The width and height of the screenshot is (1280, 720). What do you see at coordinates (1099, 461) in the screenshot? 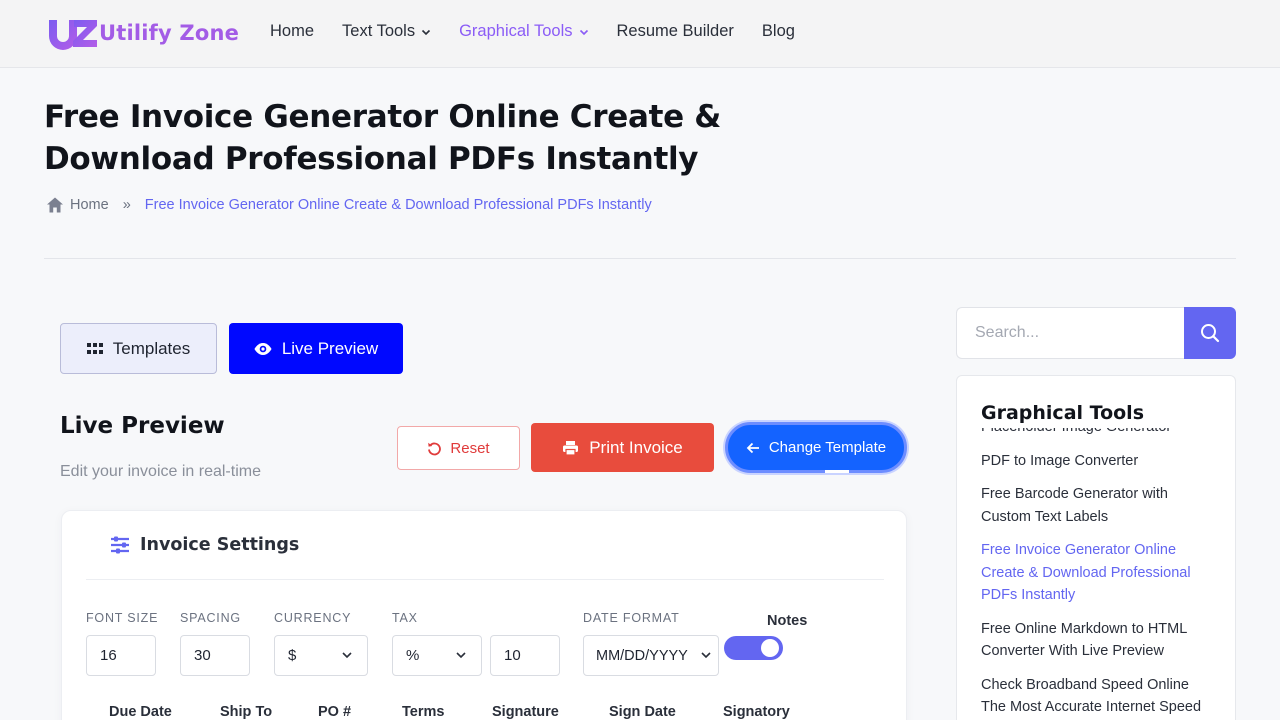
I see `list-item: PDF to Image Converter` at bounding box center [1099, 461].